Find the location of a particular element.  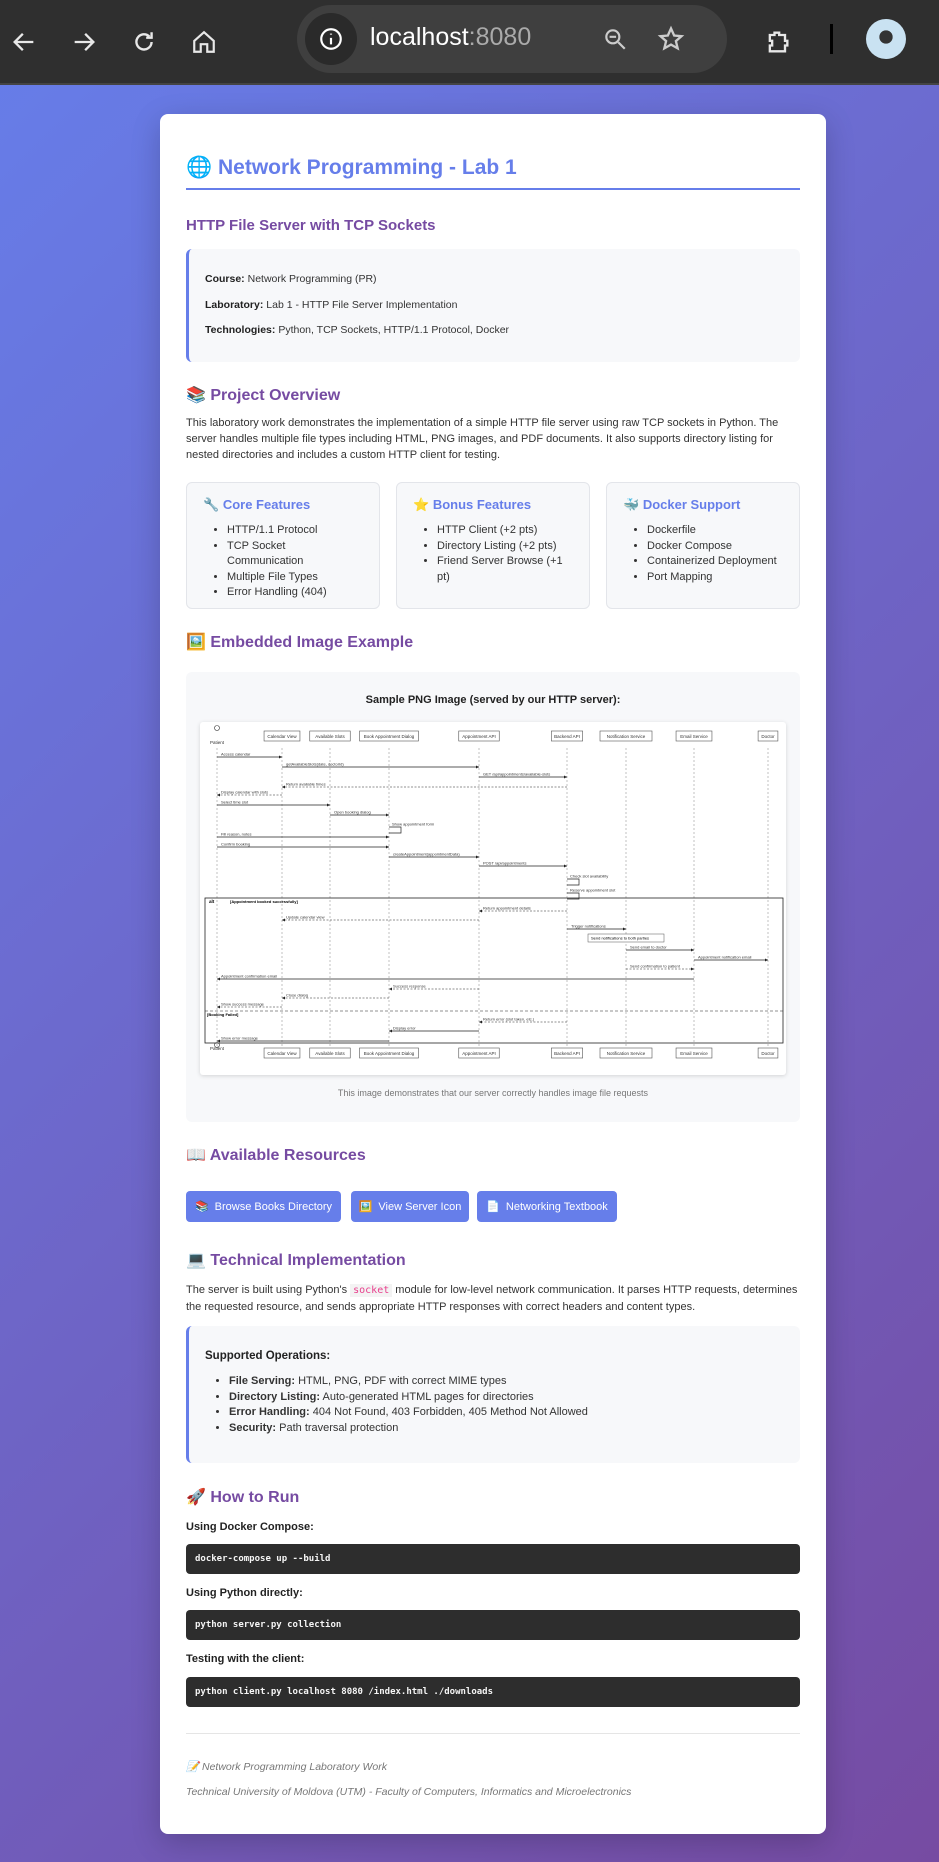

back-icon is located at coordinates (24, 42).